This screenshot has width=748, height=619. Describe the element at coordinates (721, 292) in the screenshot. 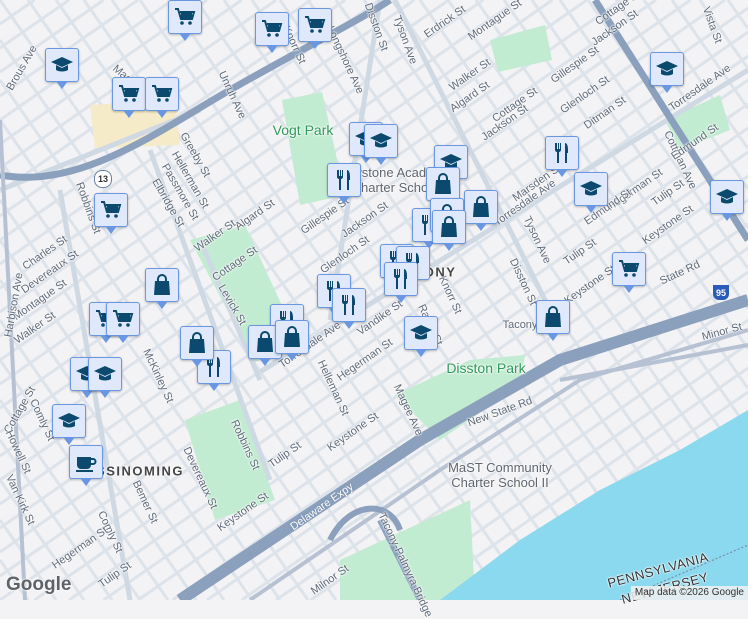

I see `interstate-95-shield: 95` at that location.